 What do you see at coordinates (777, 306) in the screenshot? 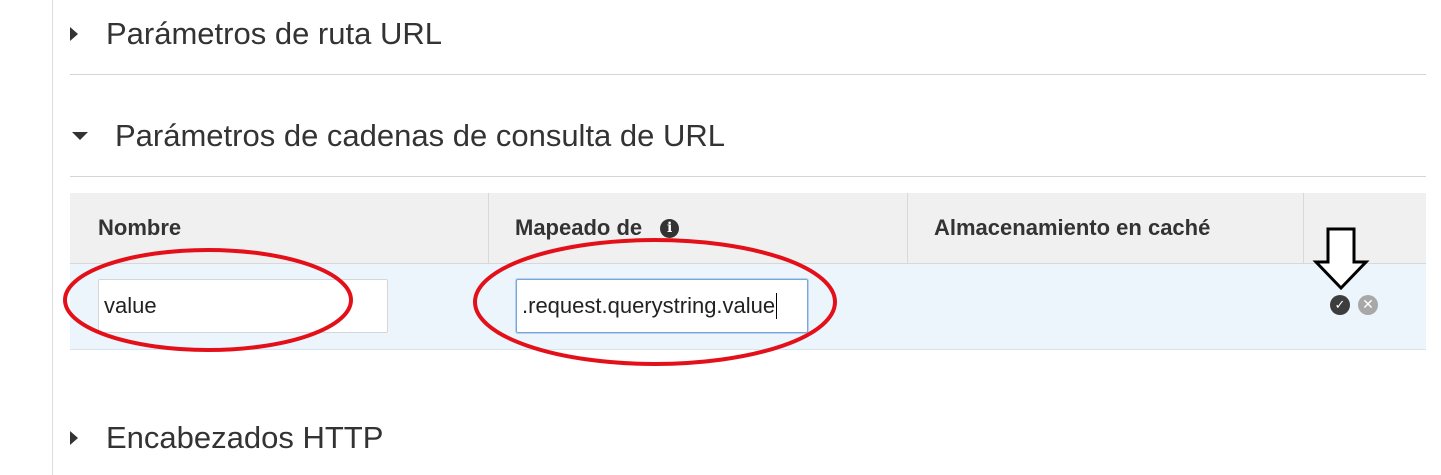
I see `text-cursor` at bounding box center [777, 306].